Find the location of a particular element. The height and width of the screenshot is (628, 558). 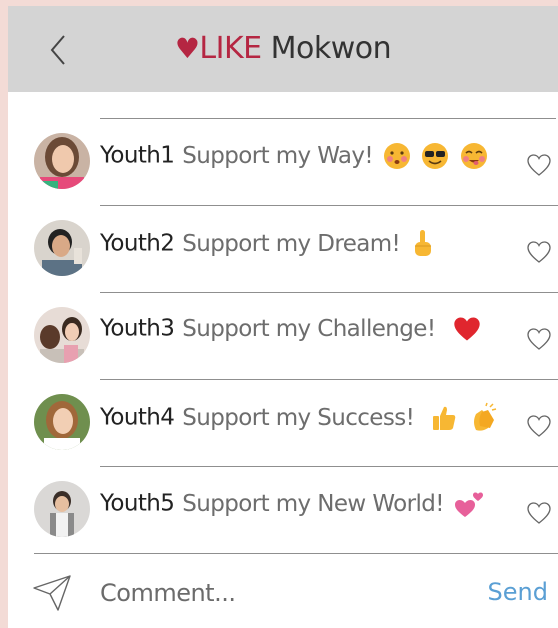

post-author: Youth4 is located at coordinates (137, 417).